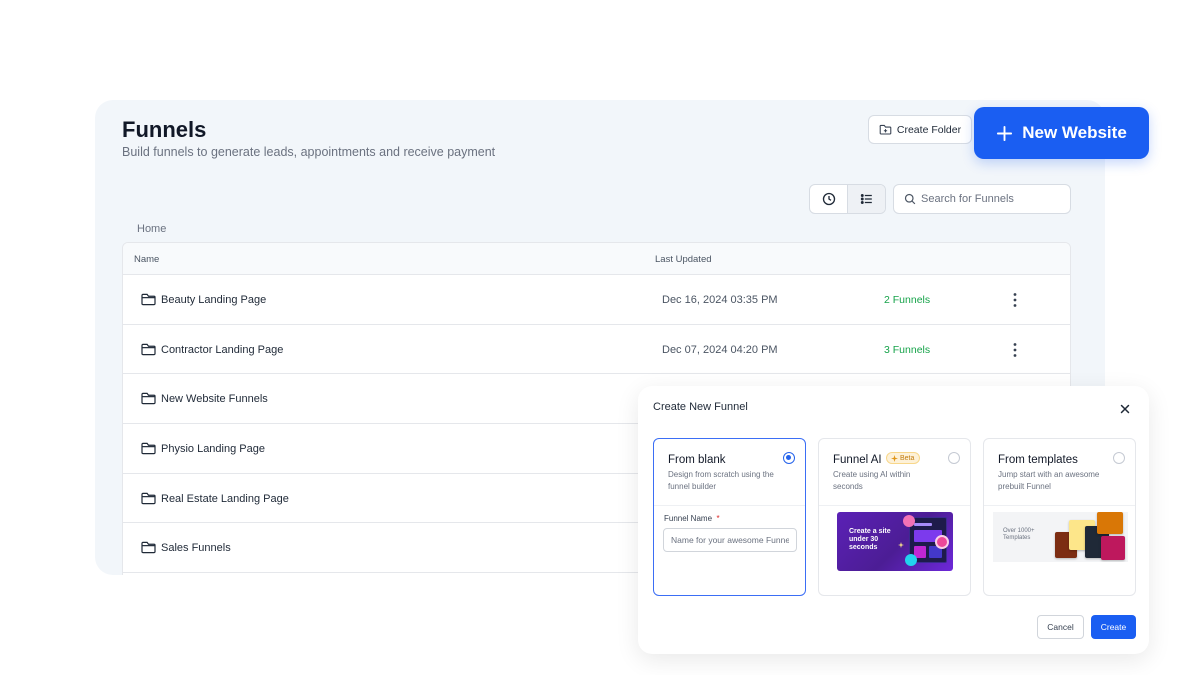 The width and height of the screenshot is (1200, 675). I want to click on page-title: Funnels, so click(164, 129).